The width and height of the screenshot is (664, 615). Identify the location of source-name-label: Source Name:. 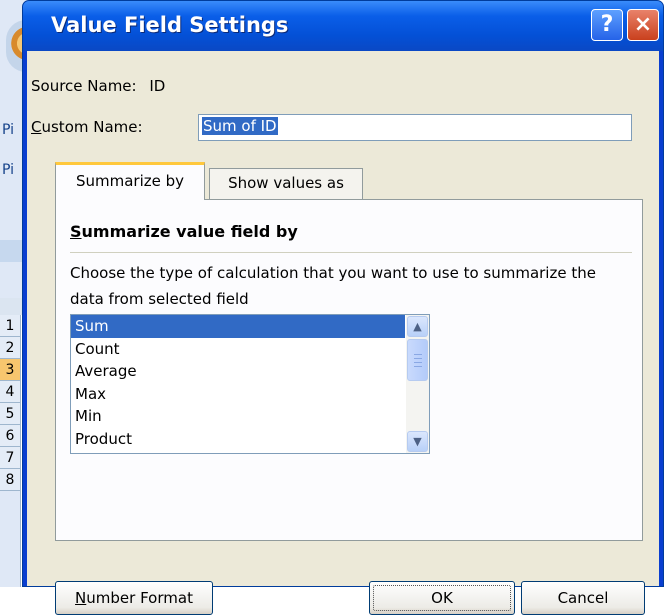
(84, 86).